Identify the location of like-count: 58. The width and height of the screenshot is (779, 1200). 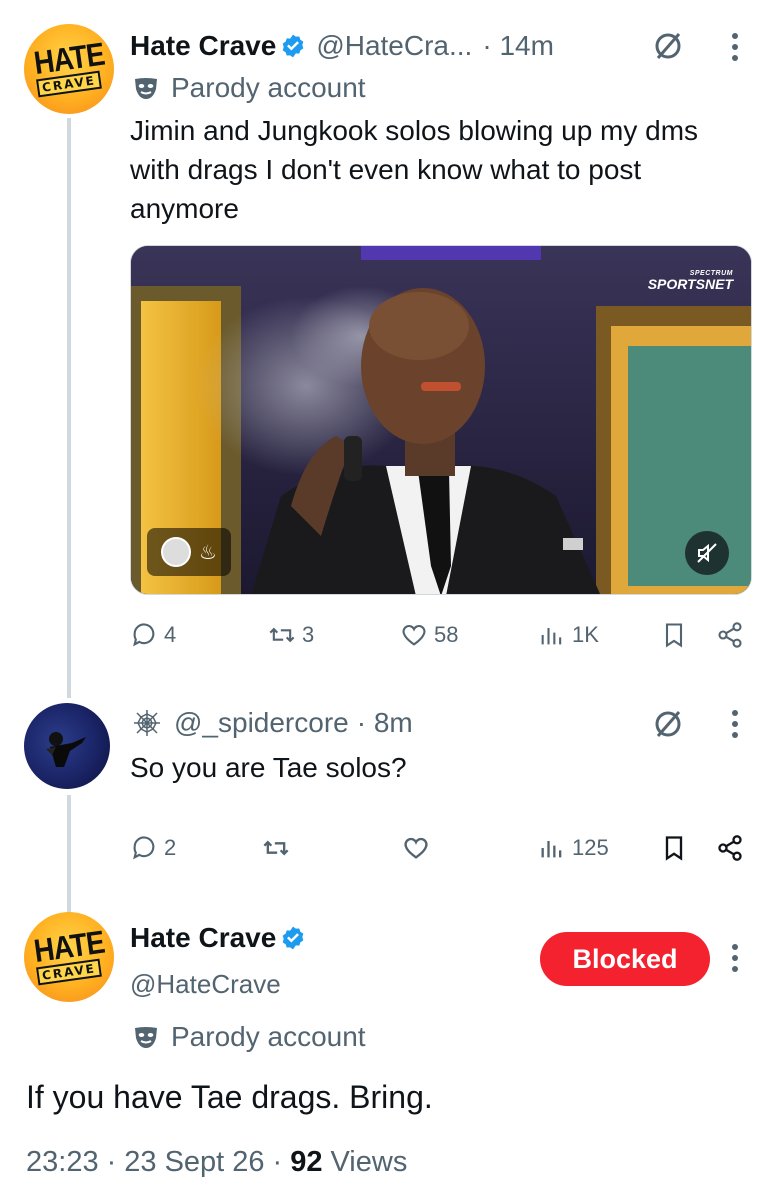
(446, 634).